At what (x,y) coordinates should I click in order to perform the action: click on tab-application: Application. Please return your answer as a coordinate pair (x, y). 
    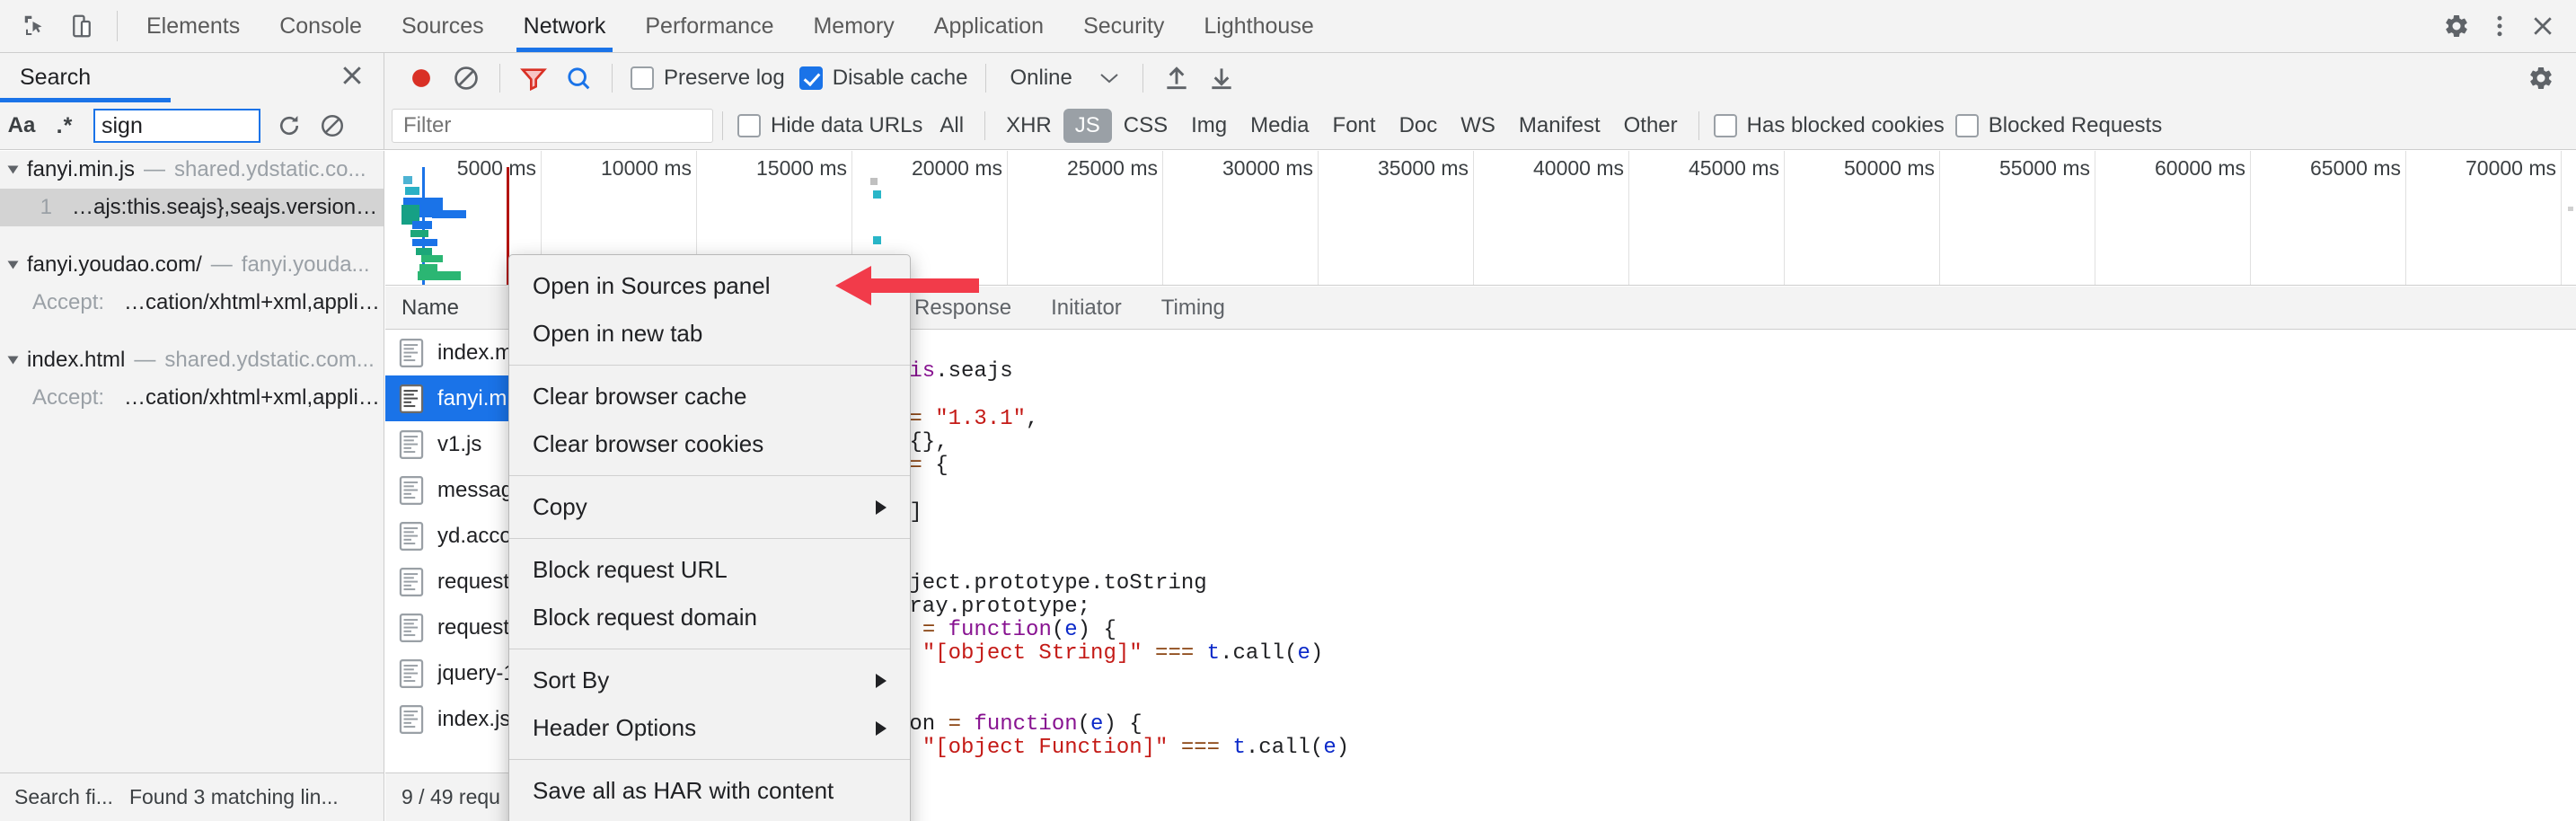
    Looking at the image, I should click on (988, 26).